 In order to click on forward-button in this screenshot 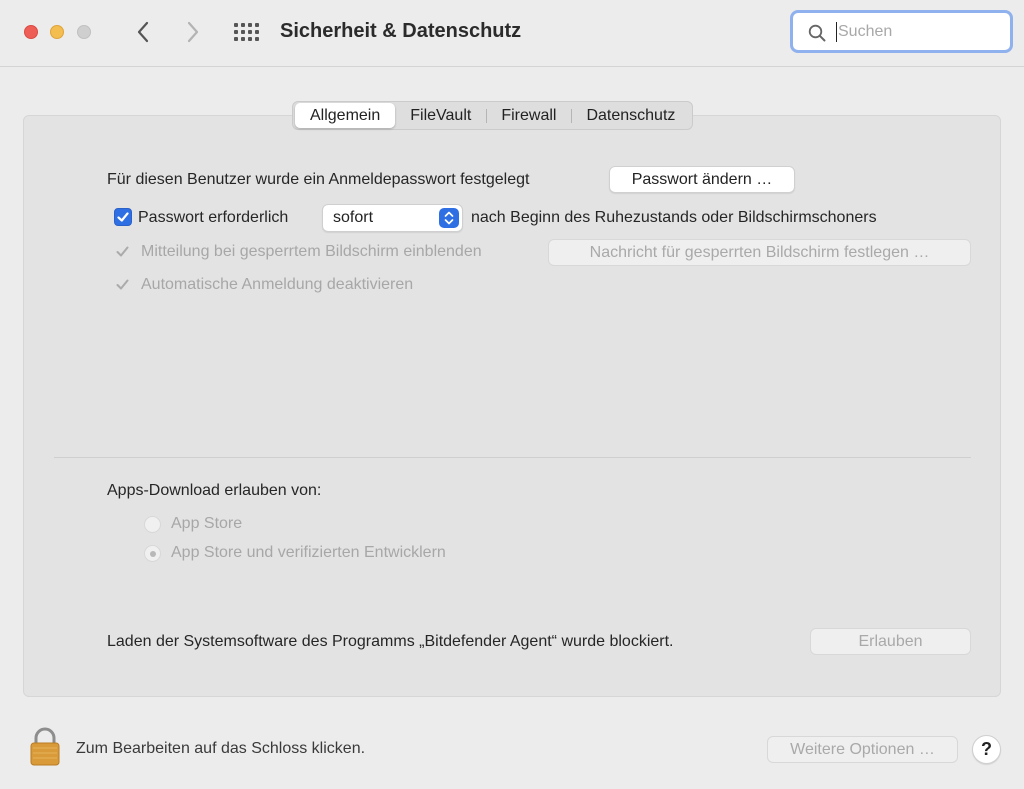, I will do `click(193, 32)`.